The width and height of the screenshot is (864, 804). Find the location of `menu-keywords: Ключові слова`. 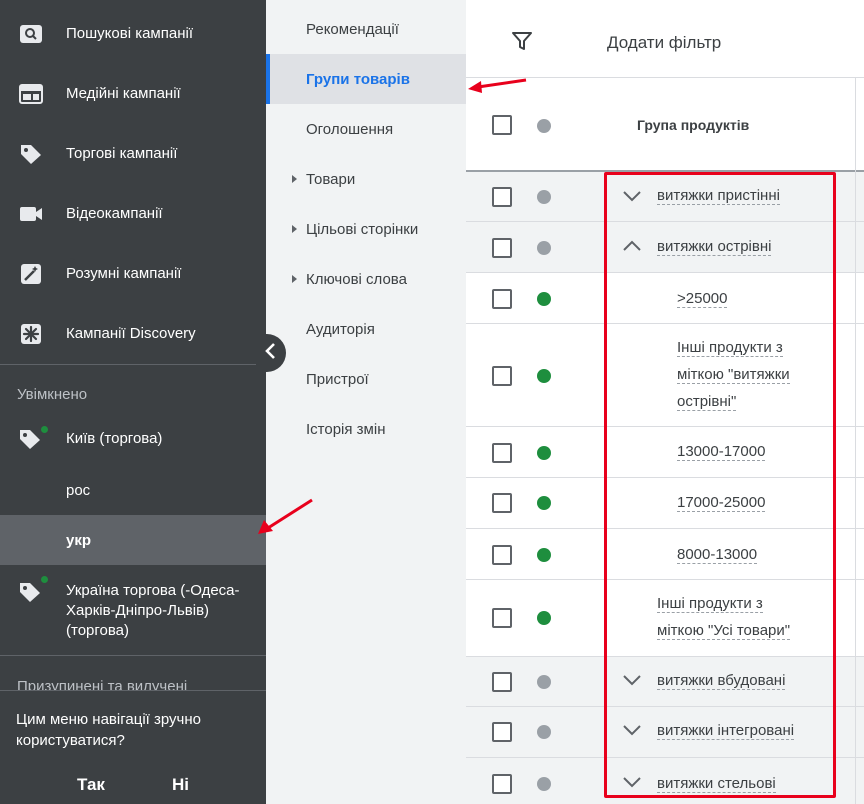

menu-keywords: Ключові слова is located at coordinates (366, 279).